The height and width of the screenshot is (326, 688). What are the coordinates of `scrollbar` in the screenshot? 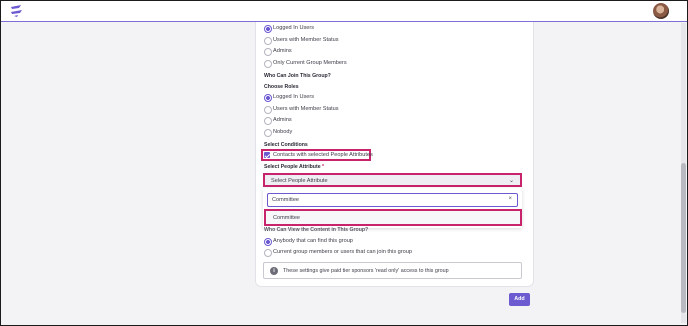 It's located at (683, 173).